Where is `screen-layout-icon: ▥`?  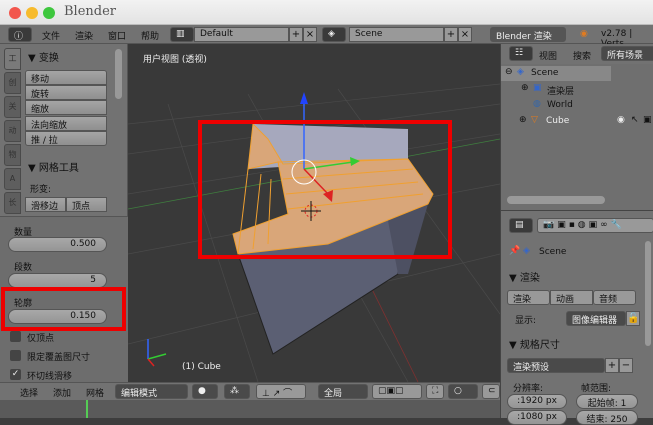
screen-layout-icon: ▥ is located at coordinates (182, 34).